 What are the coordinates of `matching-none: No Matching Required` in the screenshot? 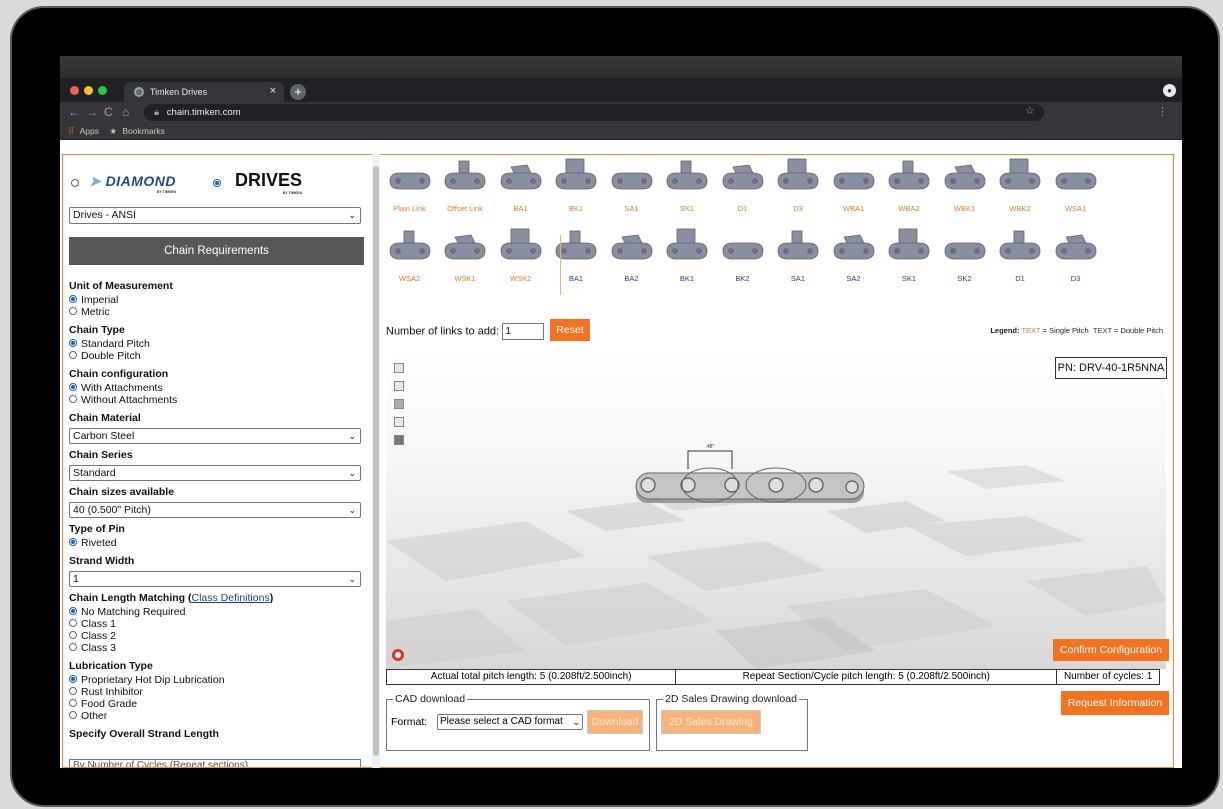 It's located at (219, 612).